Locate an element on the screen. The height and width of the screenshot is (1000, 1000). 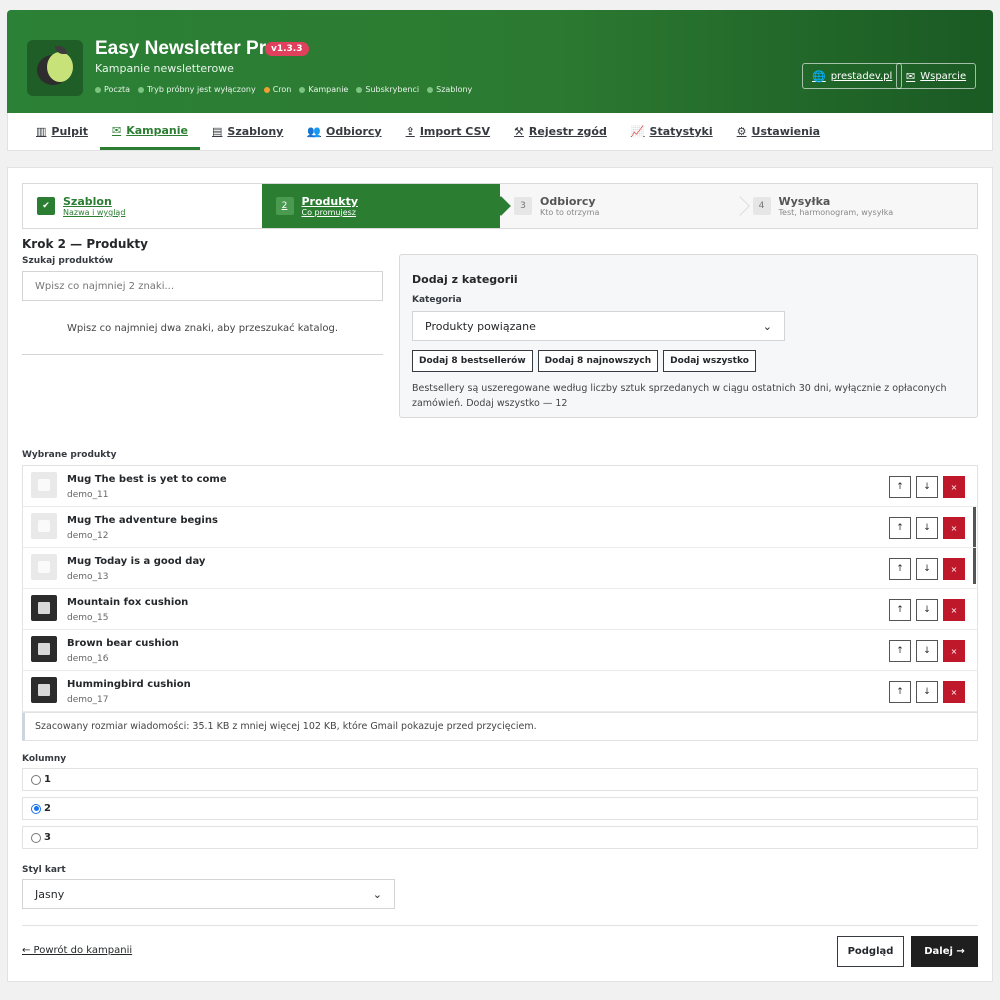
add-newest-button: Dodaj 8 najnowszych is located at coordinates (598, 361).